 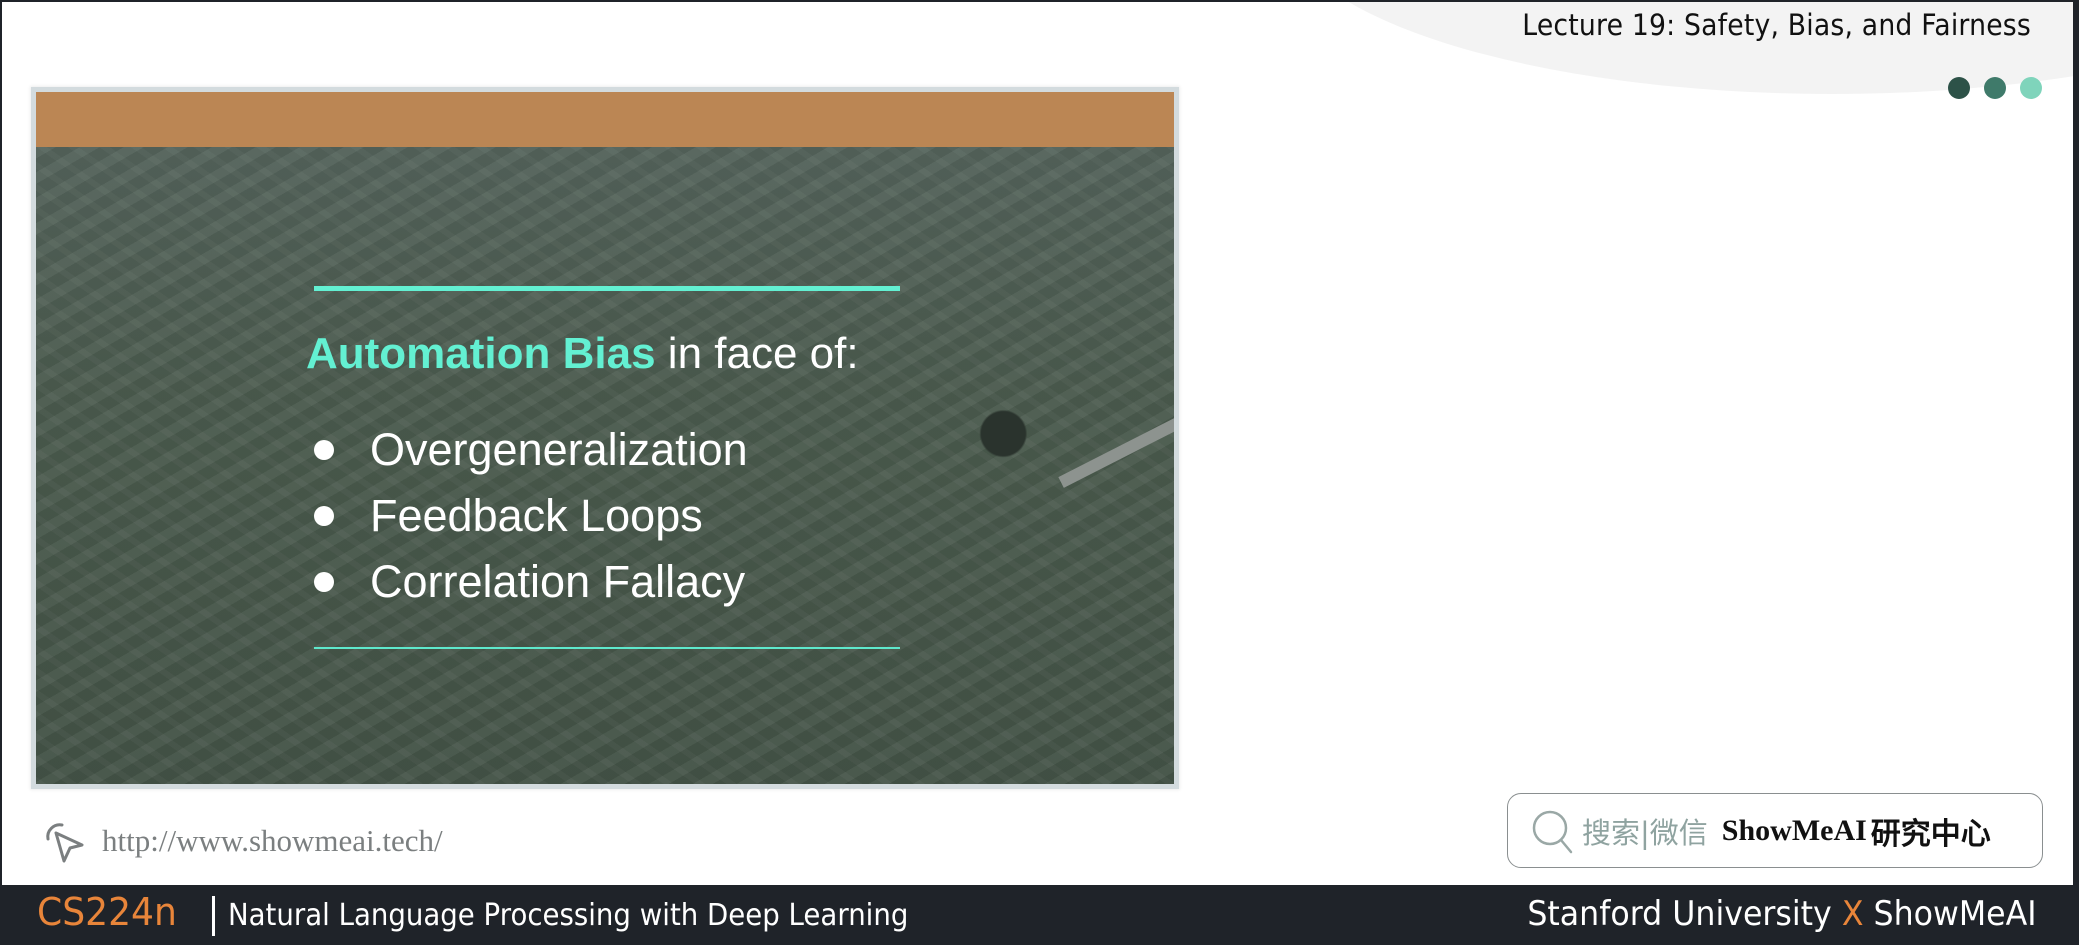 I want to click on bullet-item: Correlation Fallacy, so click(x=527, y=582).